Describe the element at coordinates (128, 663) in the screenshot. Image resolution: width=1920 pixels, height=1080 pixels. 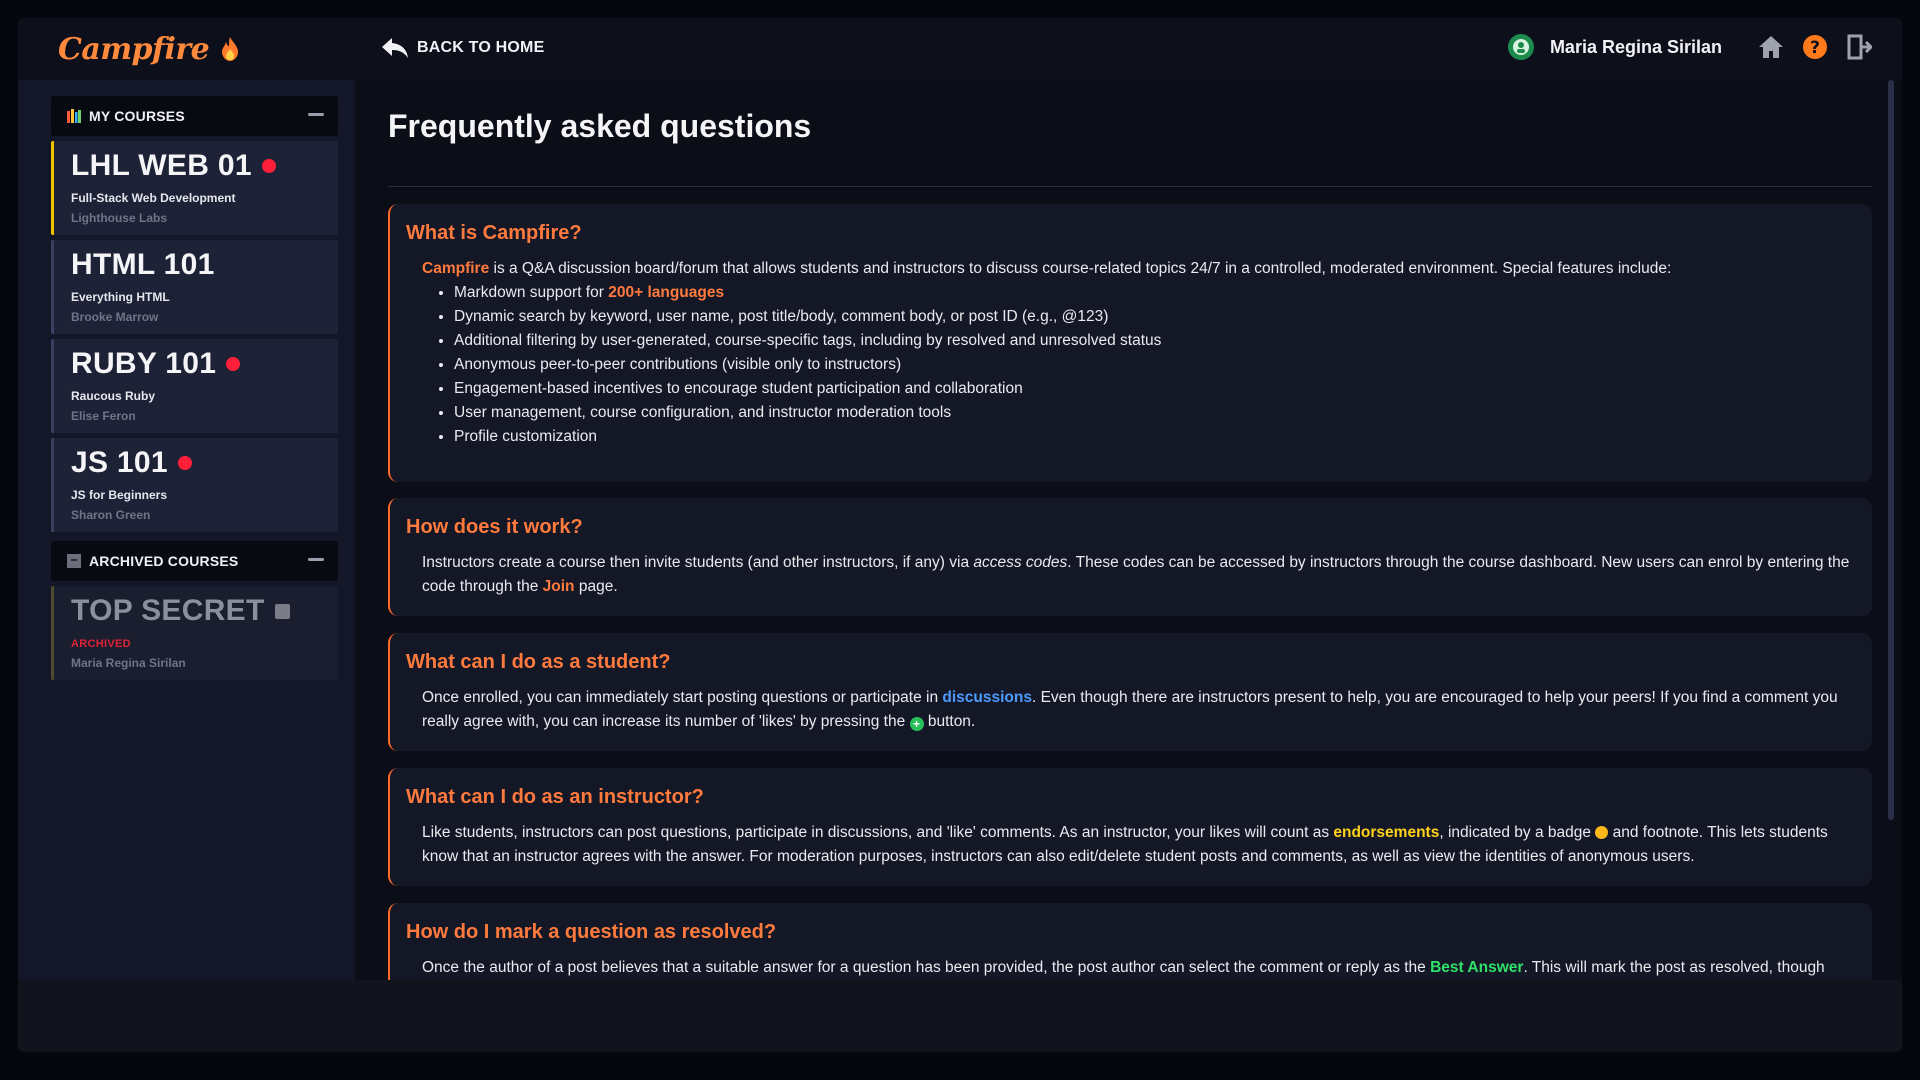
I see `course-instructor: Maria Regina Sirilan` at that location.